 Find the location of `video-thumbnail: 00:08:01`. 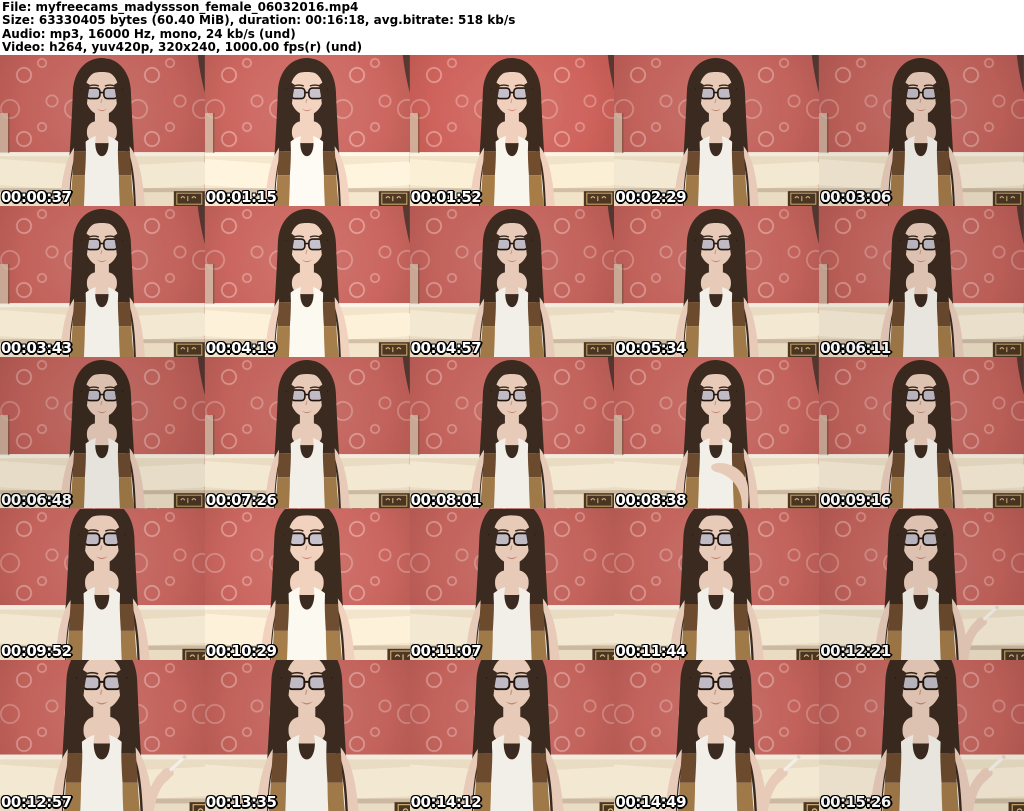

video-thumbnail: 00:08:01 is located at coordinates (512, 433).